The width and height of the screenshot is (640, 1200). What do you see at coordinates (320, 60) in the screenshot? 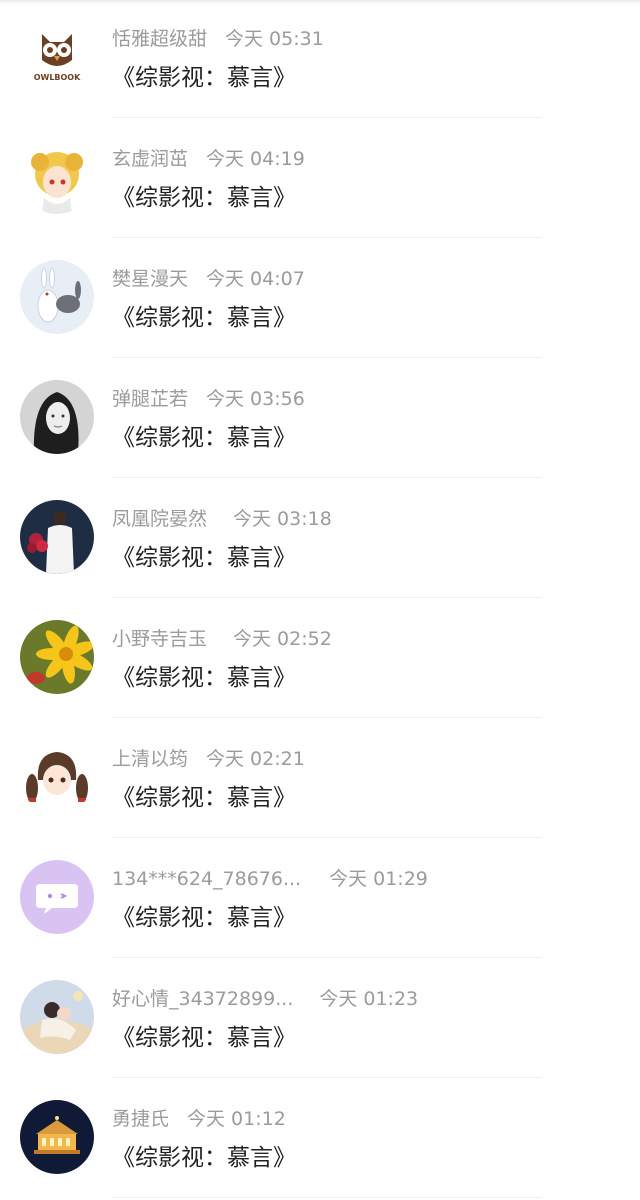
I see `comment-item: OWLBOOK 恬雅超级甜 今天 05:31 《综影视：慕言》` at bounding box center [320, 60].